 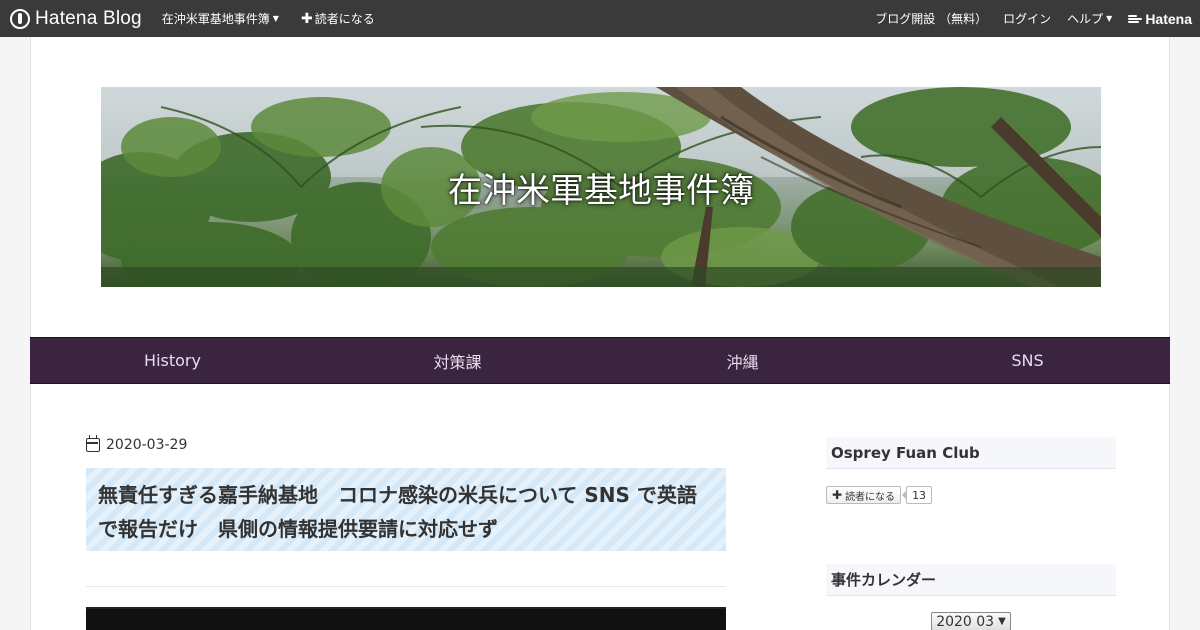 I want to click on profile-module-title: Osprey Fuan Club, so click(x=971, y=453).